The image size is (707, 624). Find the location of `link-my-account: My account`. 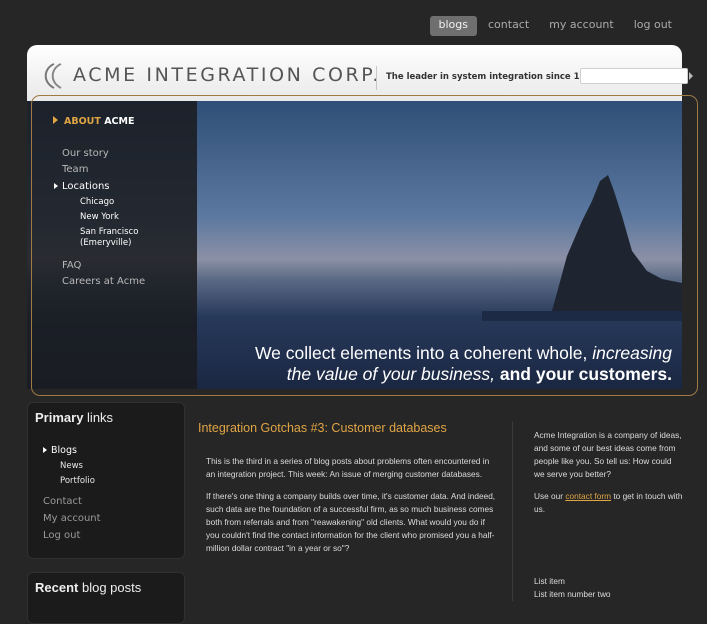

link-my-account: My account is located at coordinates (72, 518).